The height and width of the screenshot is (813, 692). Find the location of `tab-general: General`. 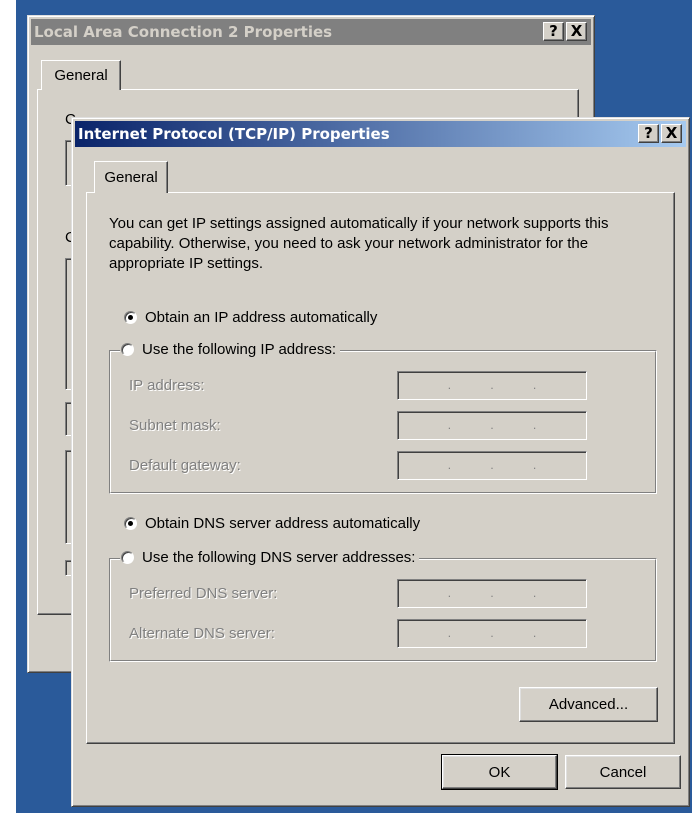

tab-general: General is located at coordinates (131, 177).